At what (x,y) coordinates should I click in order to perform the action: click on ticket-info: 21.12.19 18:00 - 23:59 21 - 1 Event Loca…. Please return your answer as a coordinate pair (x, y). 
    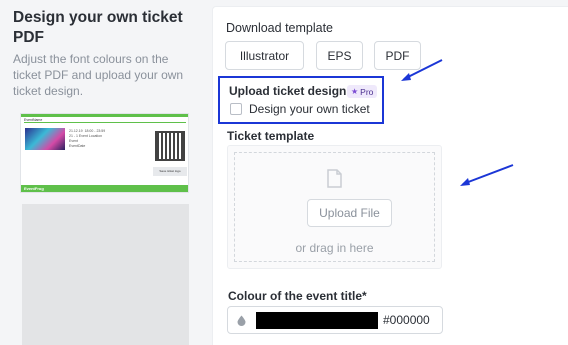
    Looking at the image, I should click on (87, 138).